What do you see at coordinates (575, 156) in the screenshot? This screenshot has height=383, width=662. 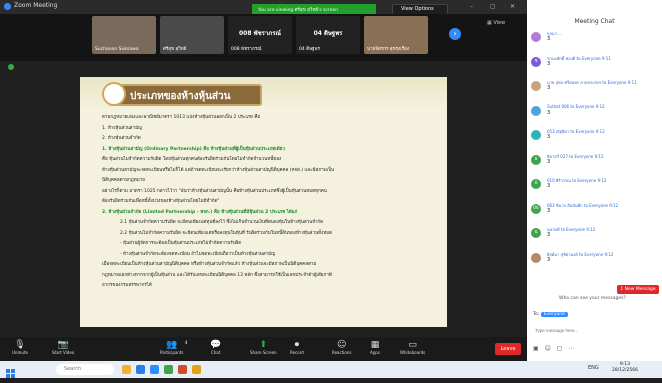 I see `chat-sender: ธิดาสวี 027 to Everyone 9:12` at bounding box center [575, 156].